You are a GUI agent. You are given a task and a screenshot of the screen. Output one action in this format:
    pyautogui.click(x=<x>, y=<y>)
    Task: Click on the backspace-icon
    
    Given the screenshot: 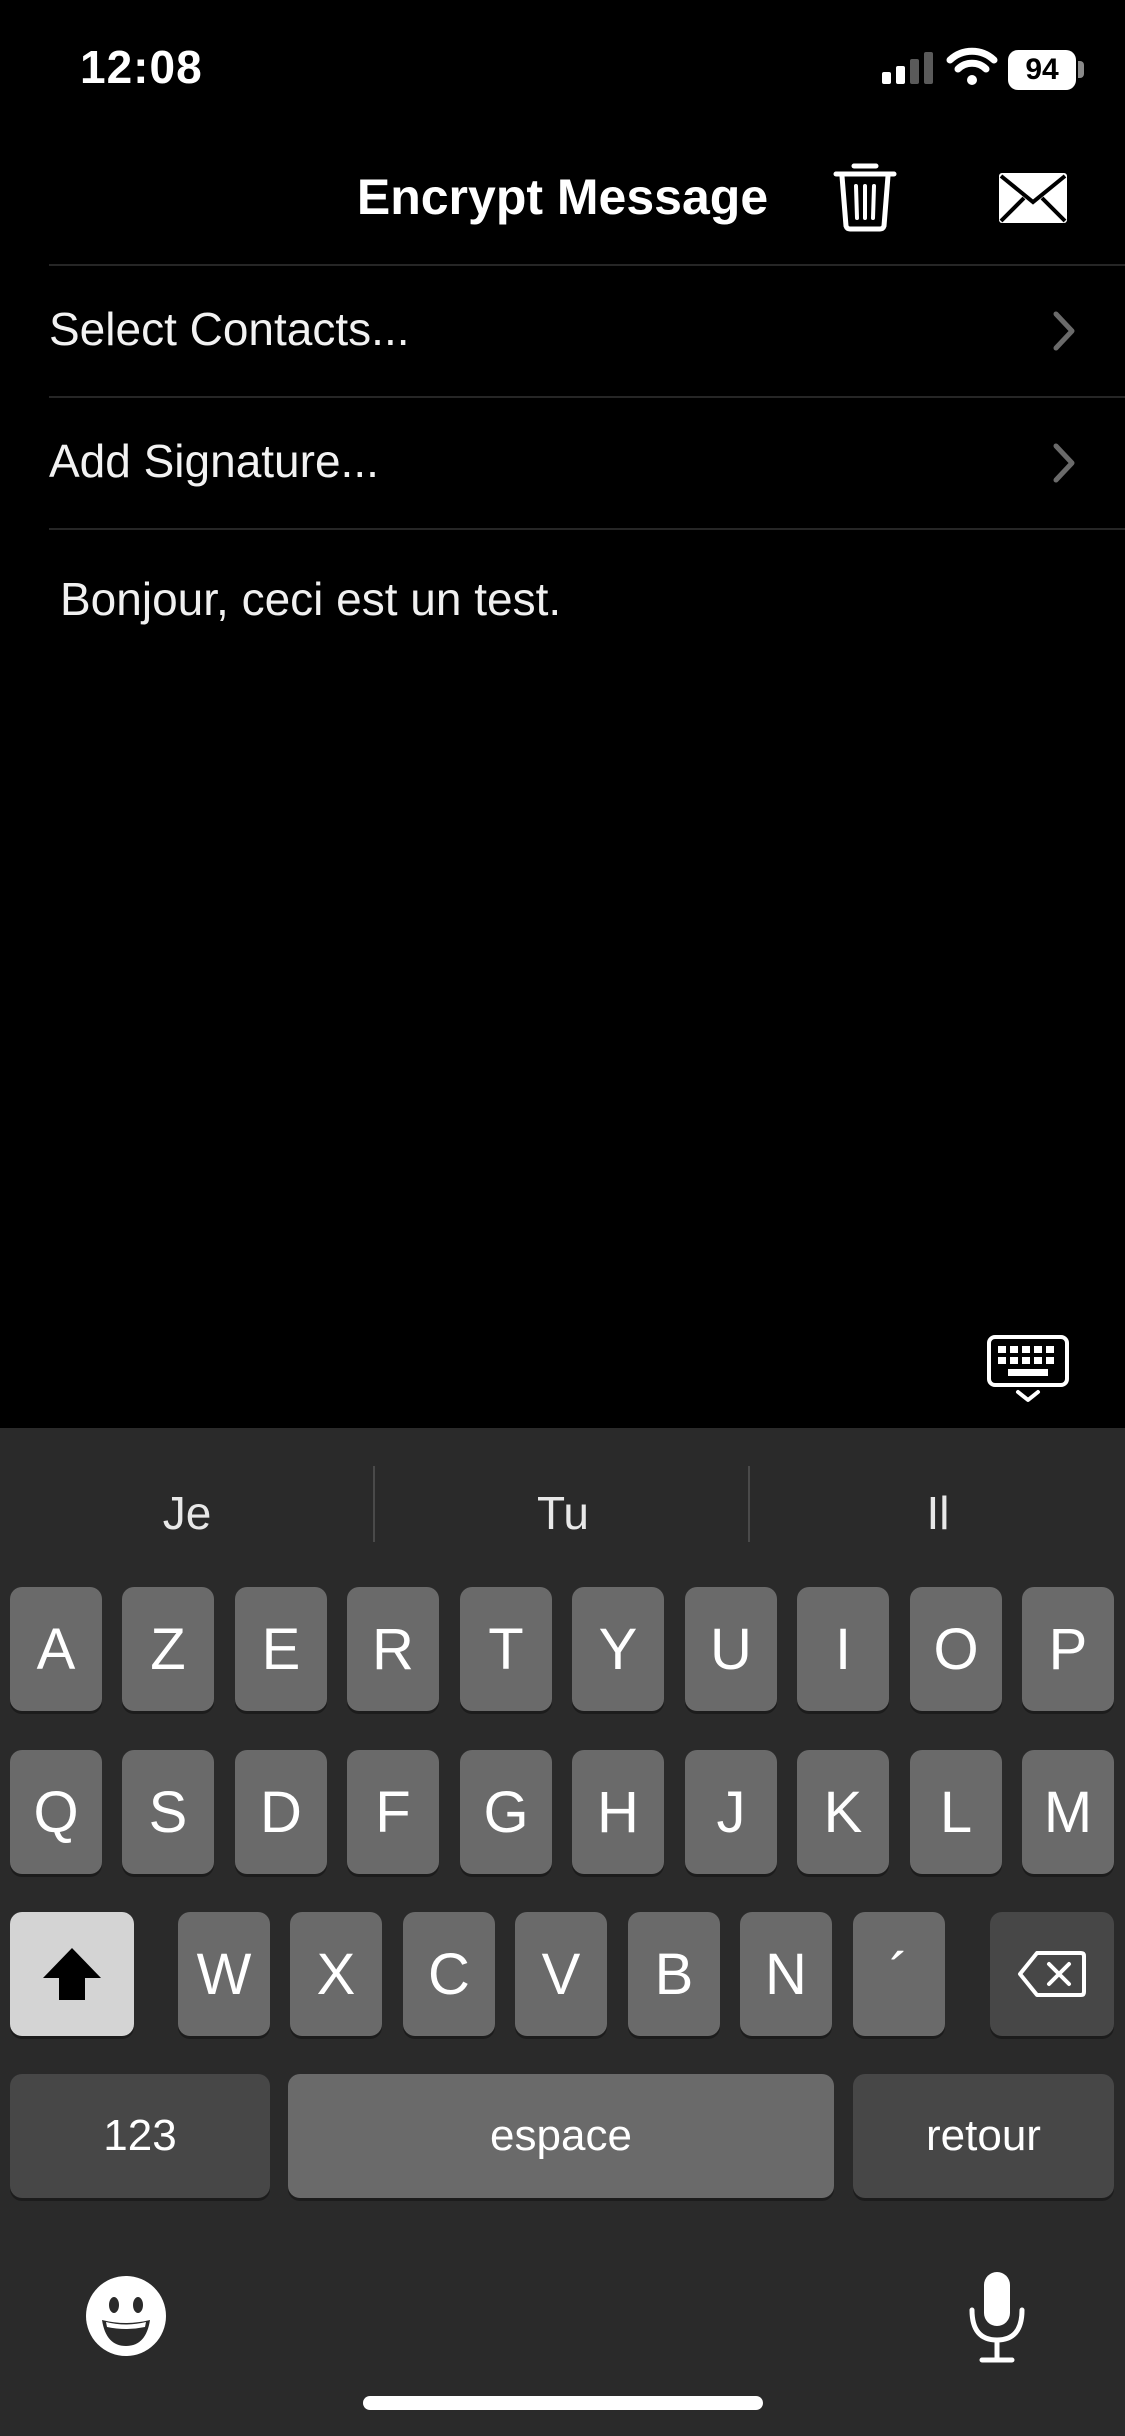 What is the action you would take?
    pyautogui.click(x=1052, y=1974)
    